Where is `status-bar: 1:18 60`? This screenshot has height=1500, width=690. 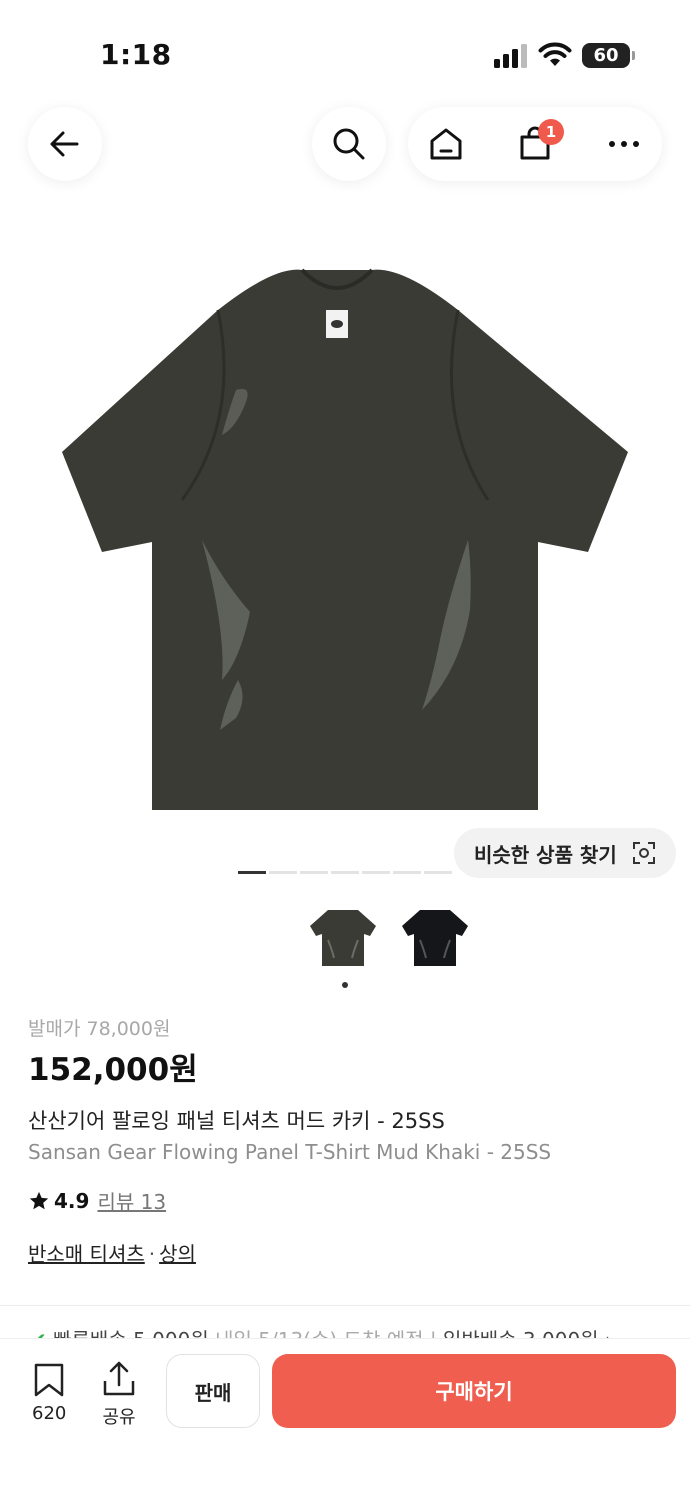
status-bar: 1:18 60 is located at coordinates (345, 50).